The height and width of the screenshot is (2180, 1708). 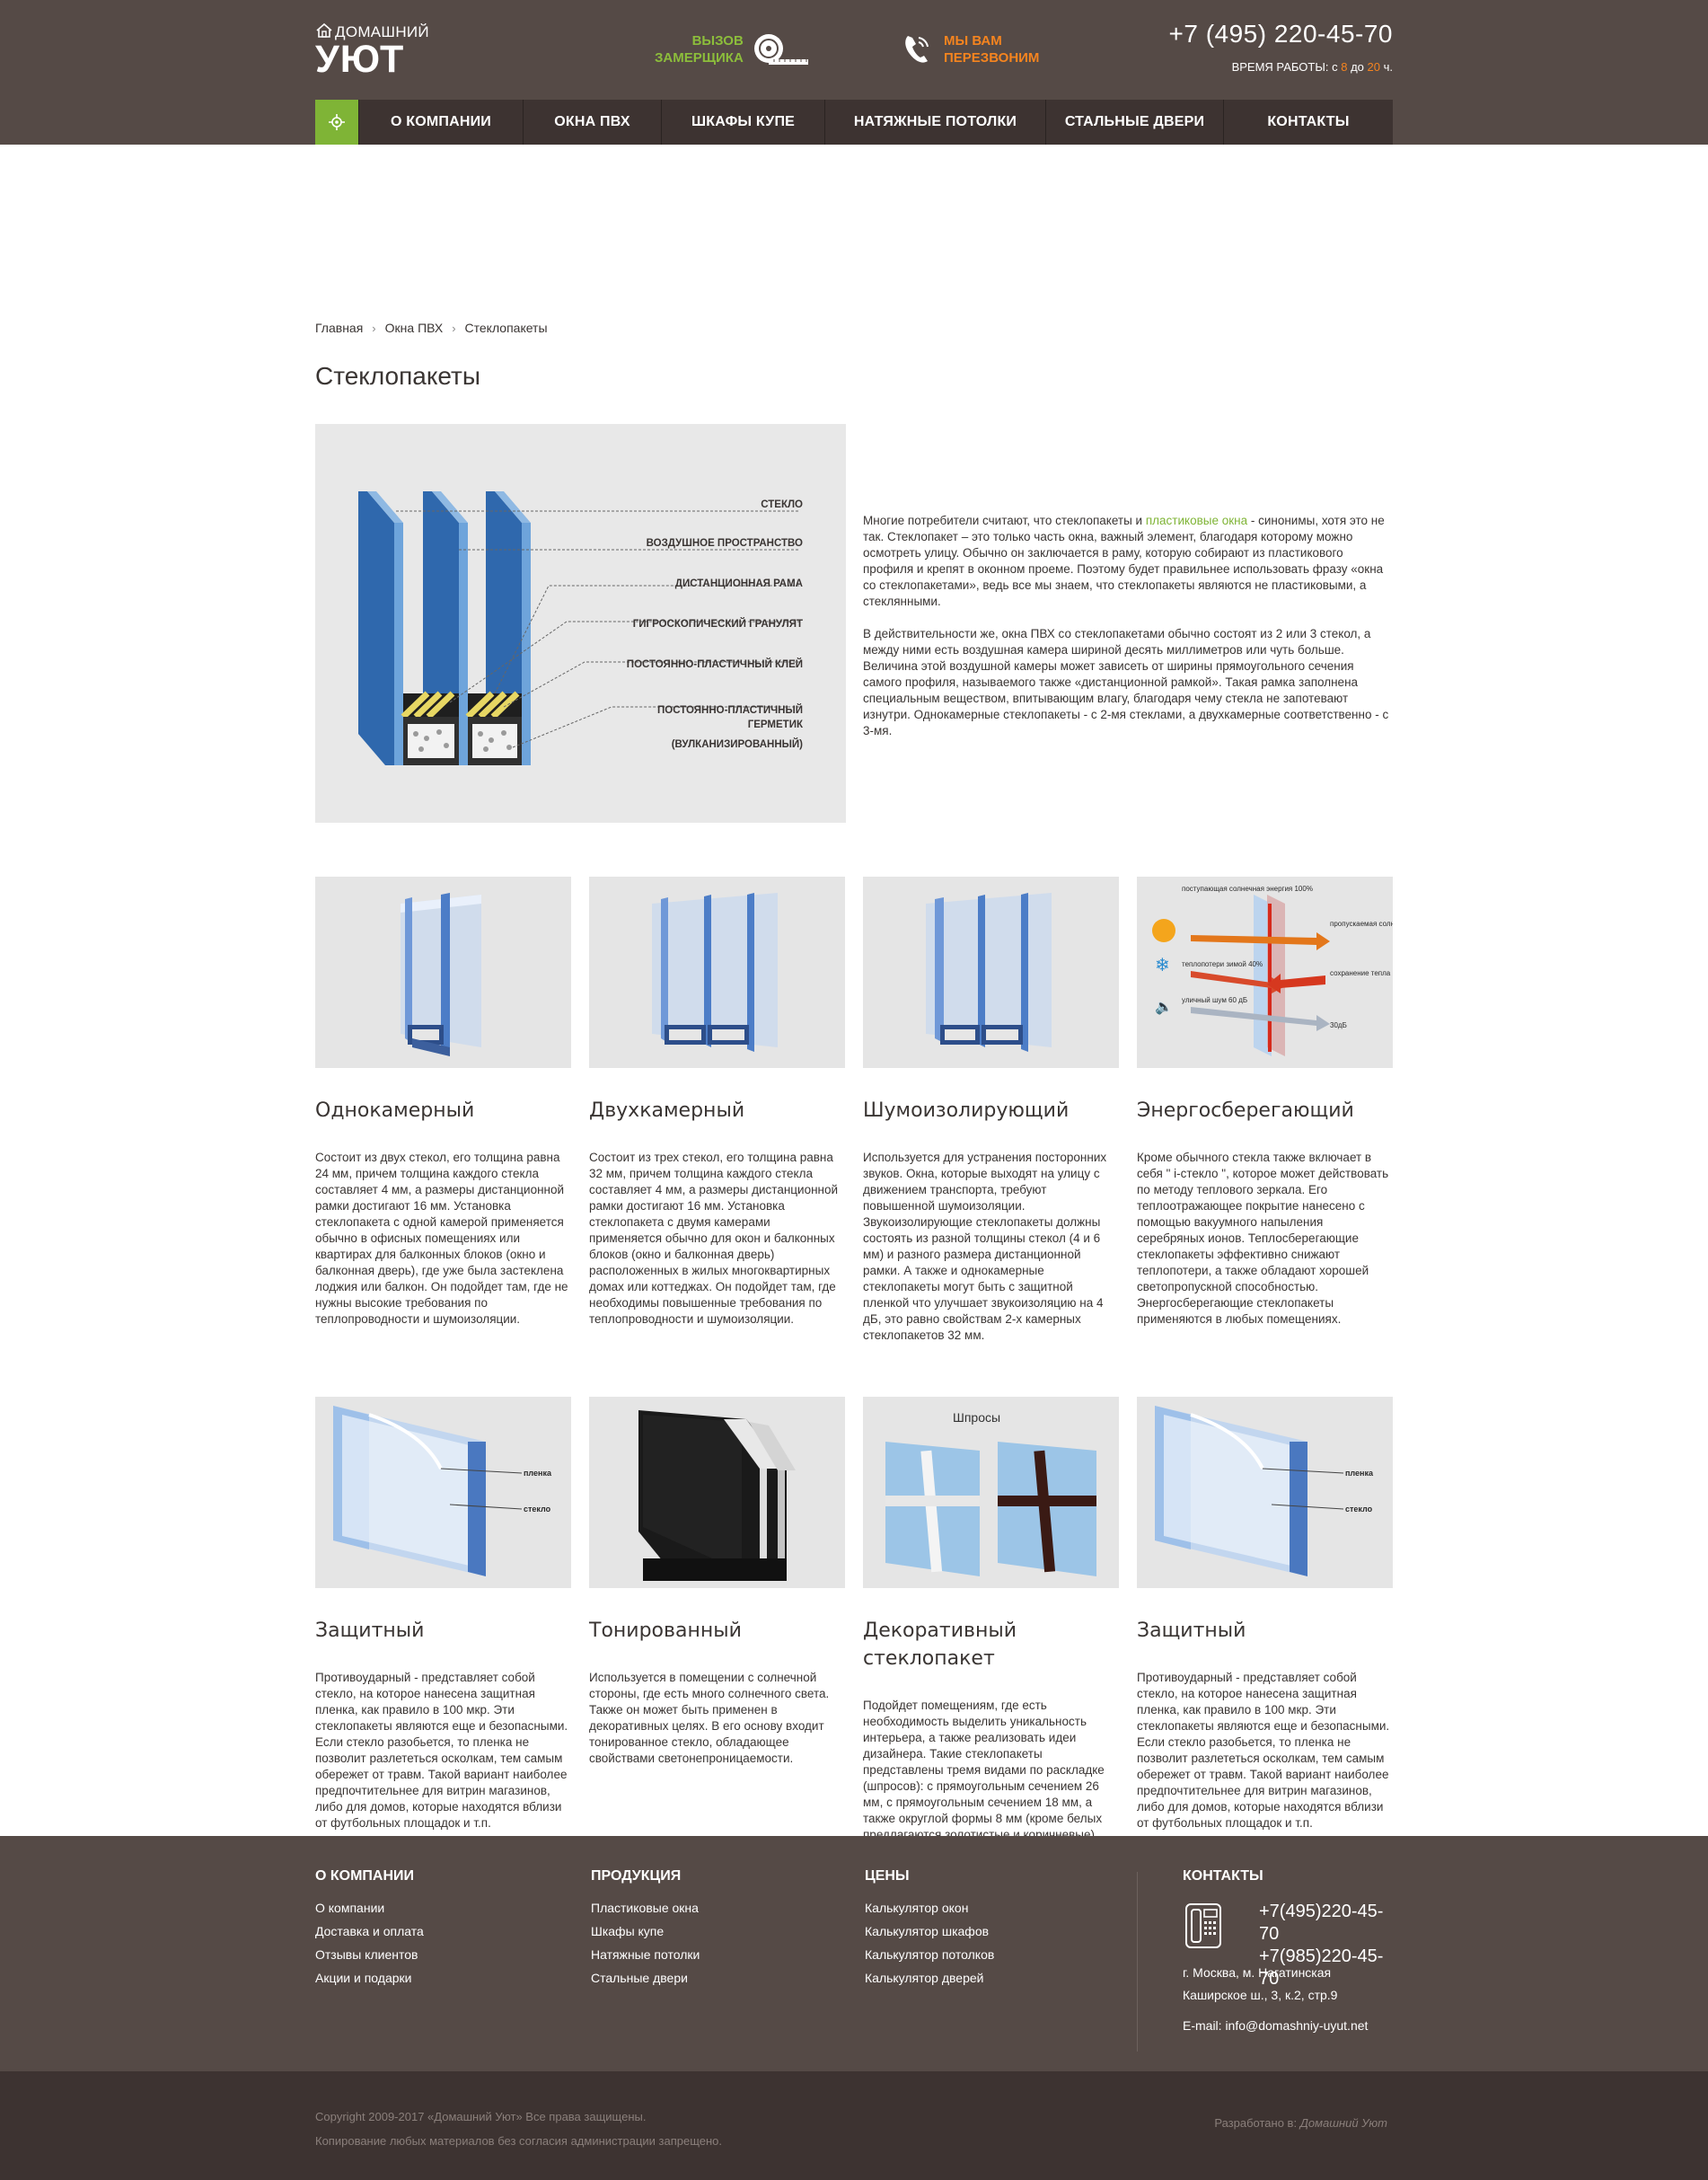 What do you see at coordinates (645, 1978) in the screenshot?
I see `footer-link: Стальные двери` at bounding box center [645, 1978].